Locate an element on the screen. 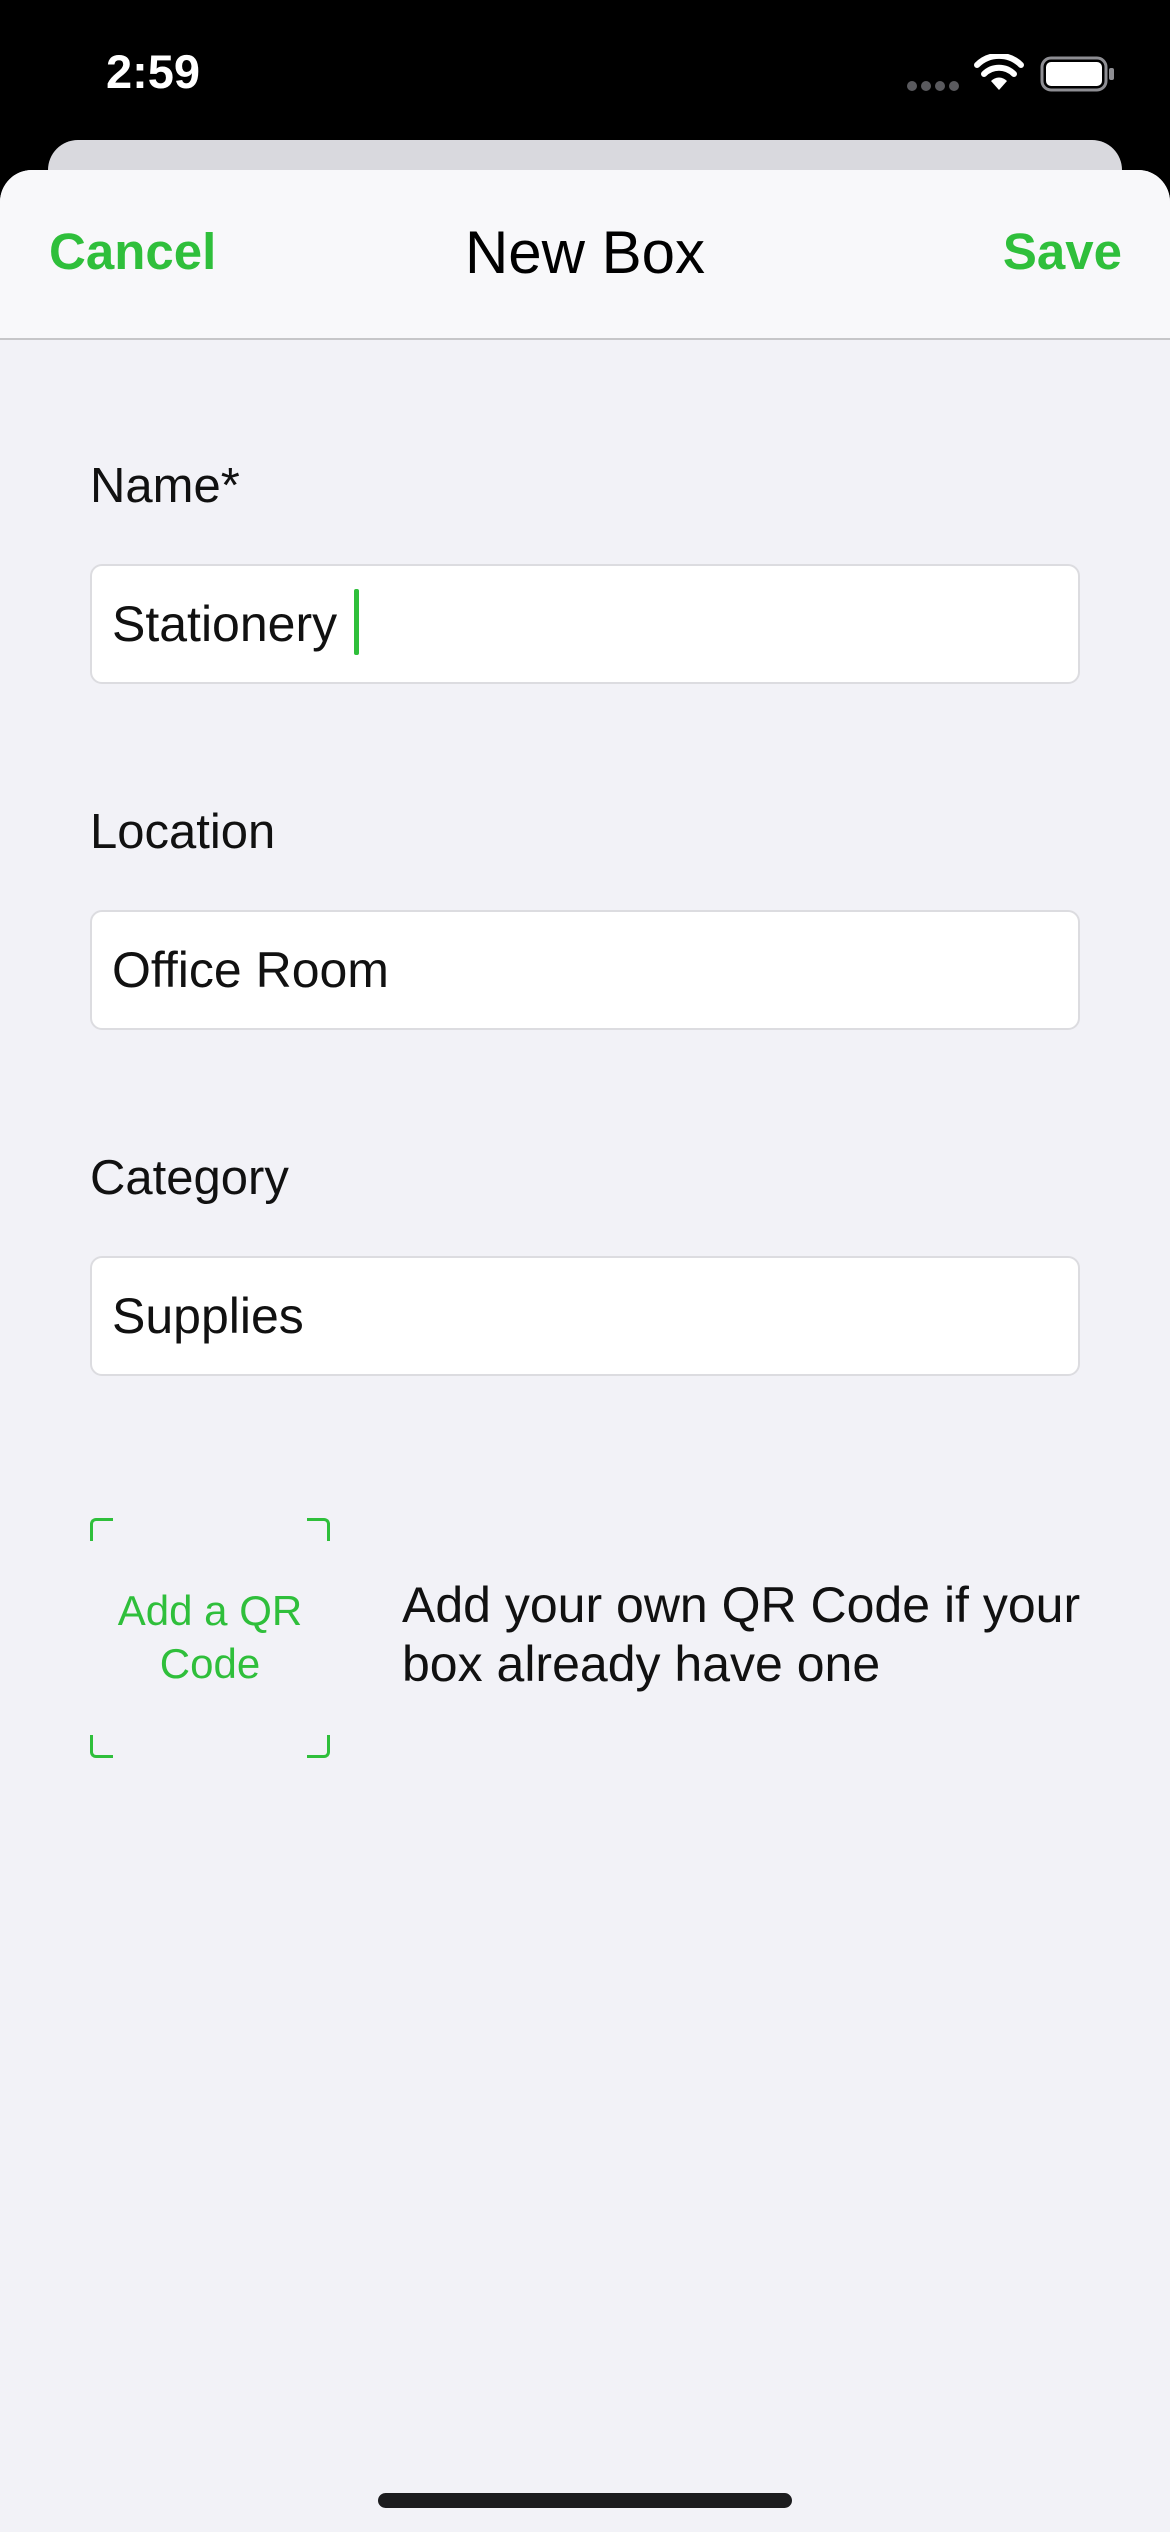 This screenshot has height=2532, width=1170. status-bar: 2:59 is located at coordinates (585, 70).